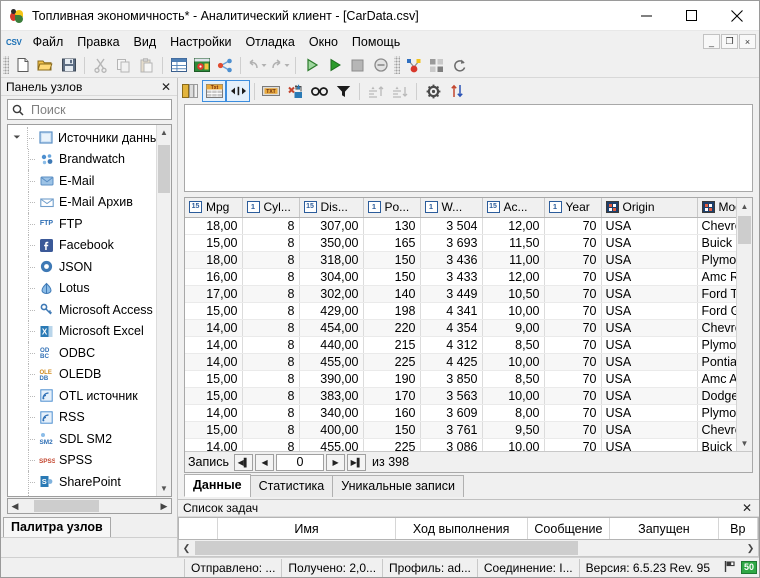 The image size is (760, 578). What do you see at coordinates (82, 353) in the screenshot?
I see `tree-item-odbc: OD BC ODBC` at bounding box center [82, 353].